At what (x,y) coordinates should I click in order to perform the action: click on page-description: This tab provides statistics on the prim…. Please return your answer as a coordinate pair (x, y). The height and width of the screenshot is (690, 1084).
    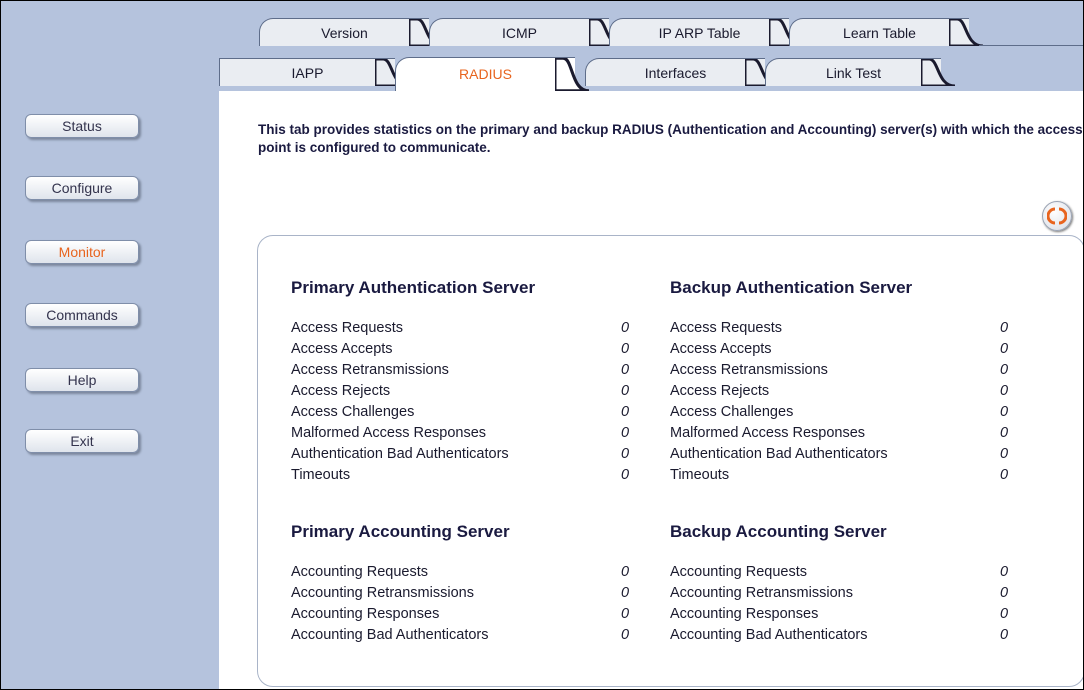
    Looking at the image, I should click on (670, 138).